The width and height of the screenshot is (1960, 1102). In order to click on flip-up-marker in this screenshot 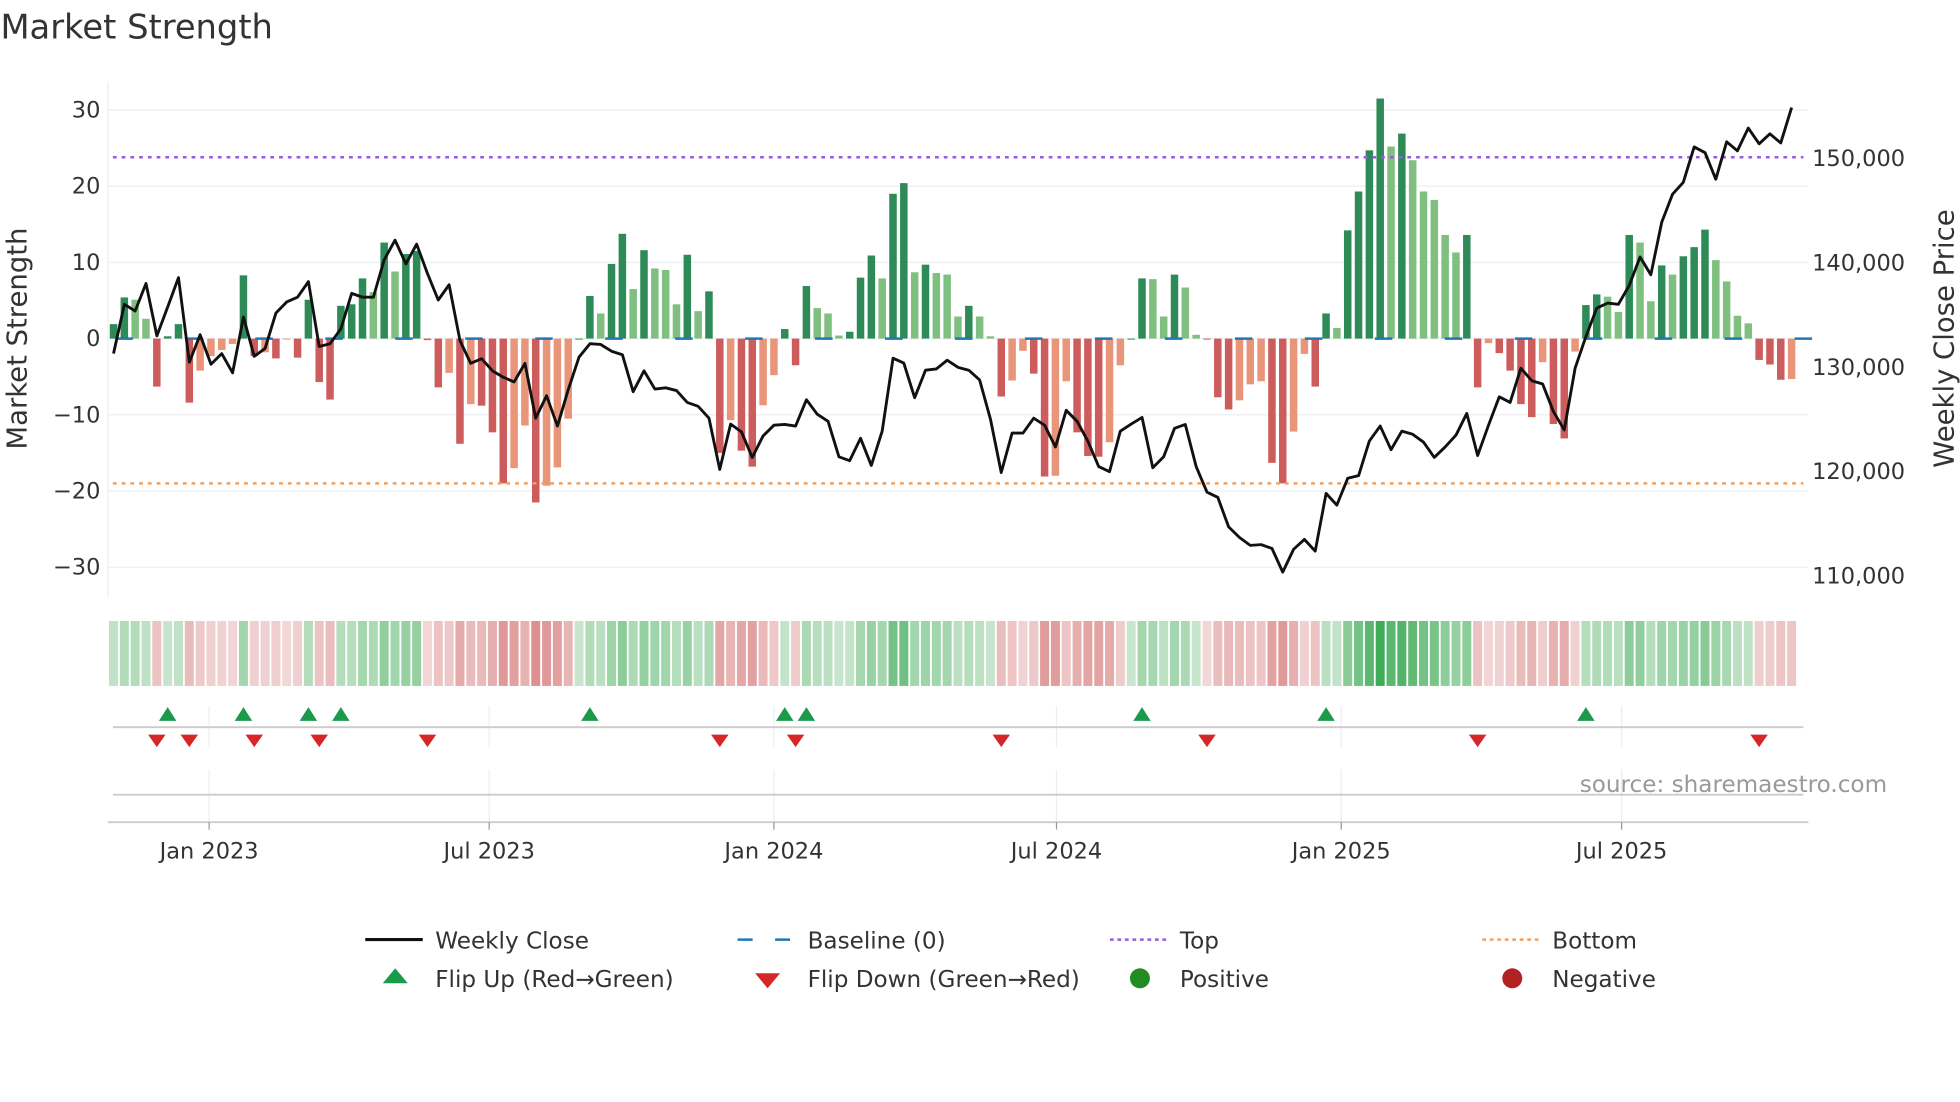, I will do `click(806, 714)`.